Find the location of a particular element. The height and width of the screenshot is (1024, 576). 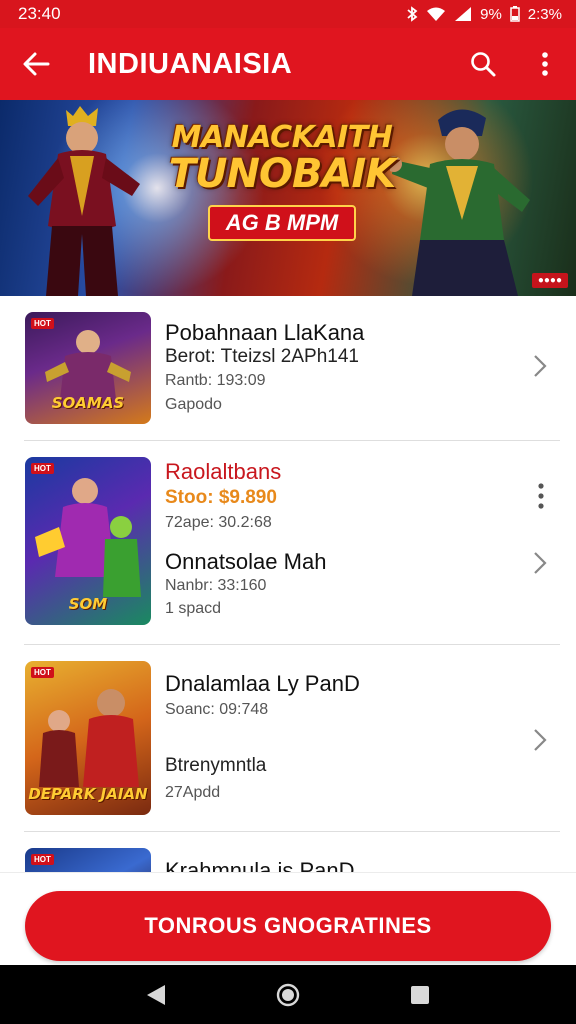

back-button is located at coordinates (36, 64).